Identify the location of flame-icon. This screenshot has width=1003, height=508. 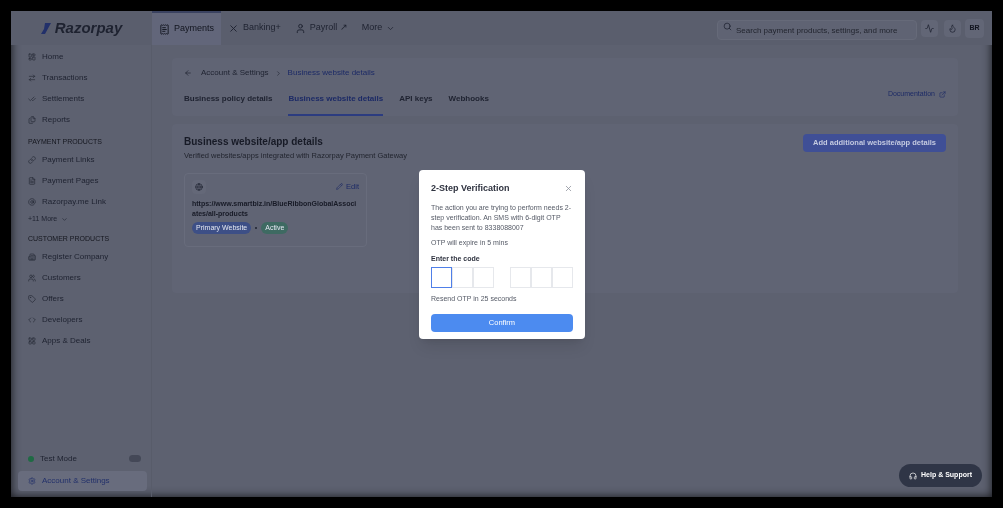
(952, 28).